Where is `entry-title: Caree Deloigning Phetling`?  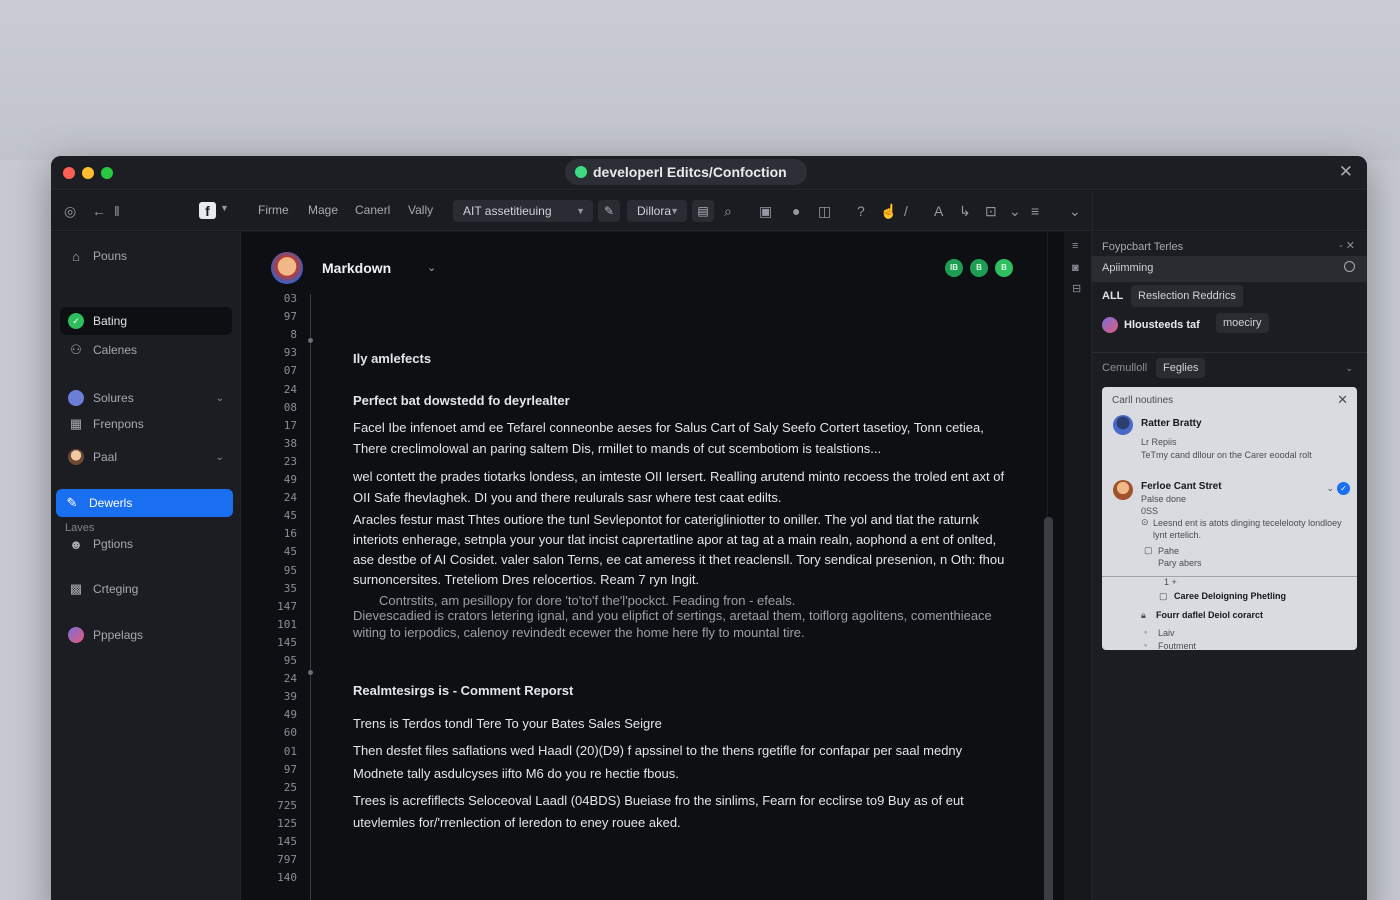 entry-title: Caree Deloigning Phetling is located at coordinates (1230, 596).